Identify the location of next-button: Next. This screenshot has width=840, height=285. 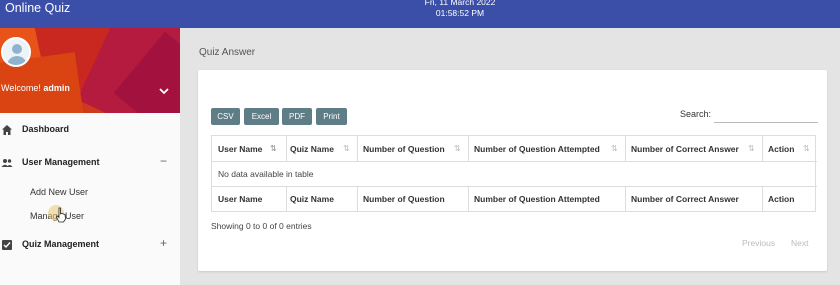
(799, 243).